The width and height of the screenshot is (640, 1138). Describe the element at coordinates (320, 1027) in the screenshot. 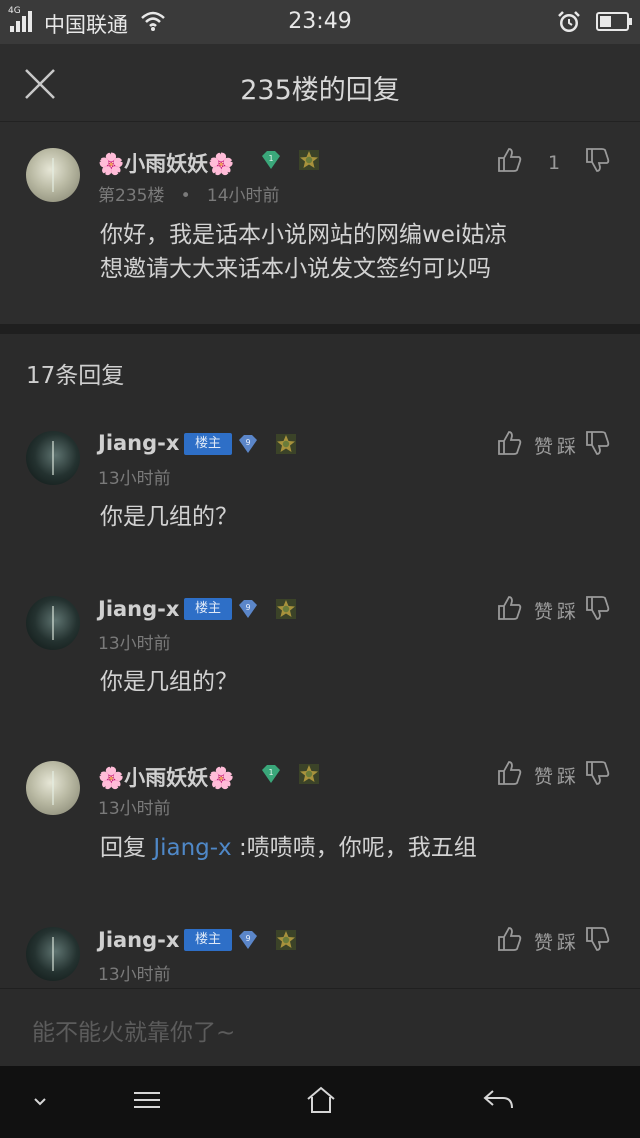

I see `reply-input: 能不能火就靠你了~` at that location.